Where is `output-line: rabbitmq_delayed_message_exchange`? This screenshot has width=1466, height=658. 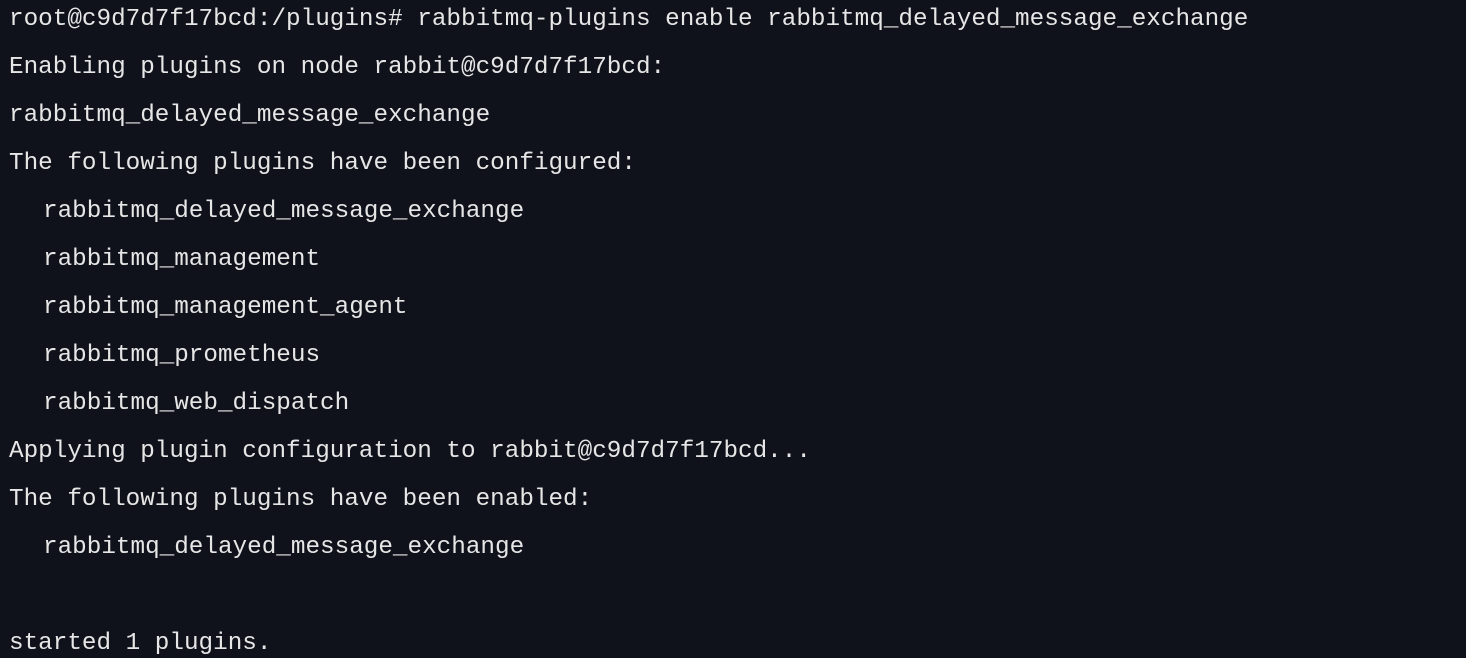
output-line: rabbitmq_delayed_message_exchange is located at coordinates (250, 115).